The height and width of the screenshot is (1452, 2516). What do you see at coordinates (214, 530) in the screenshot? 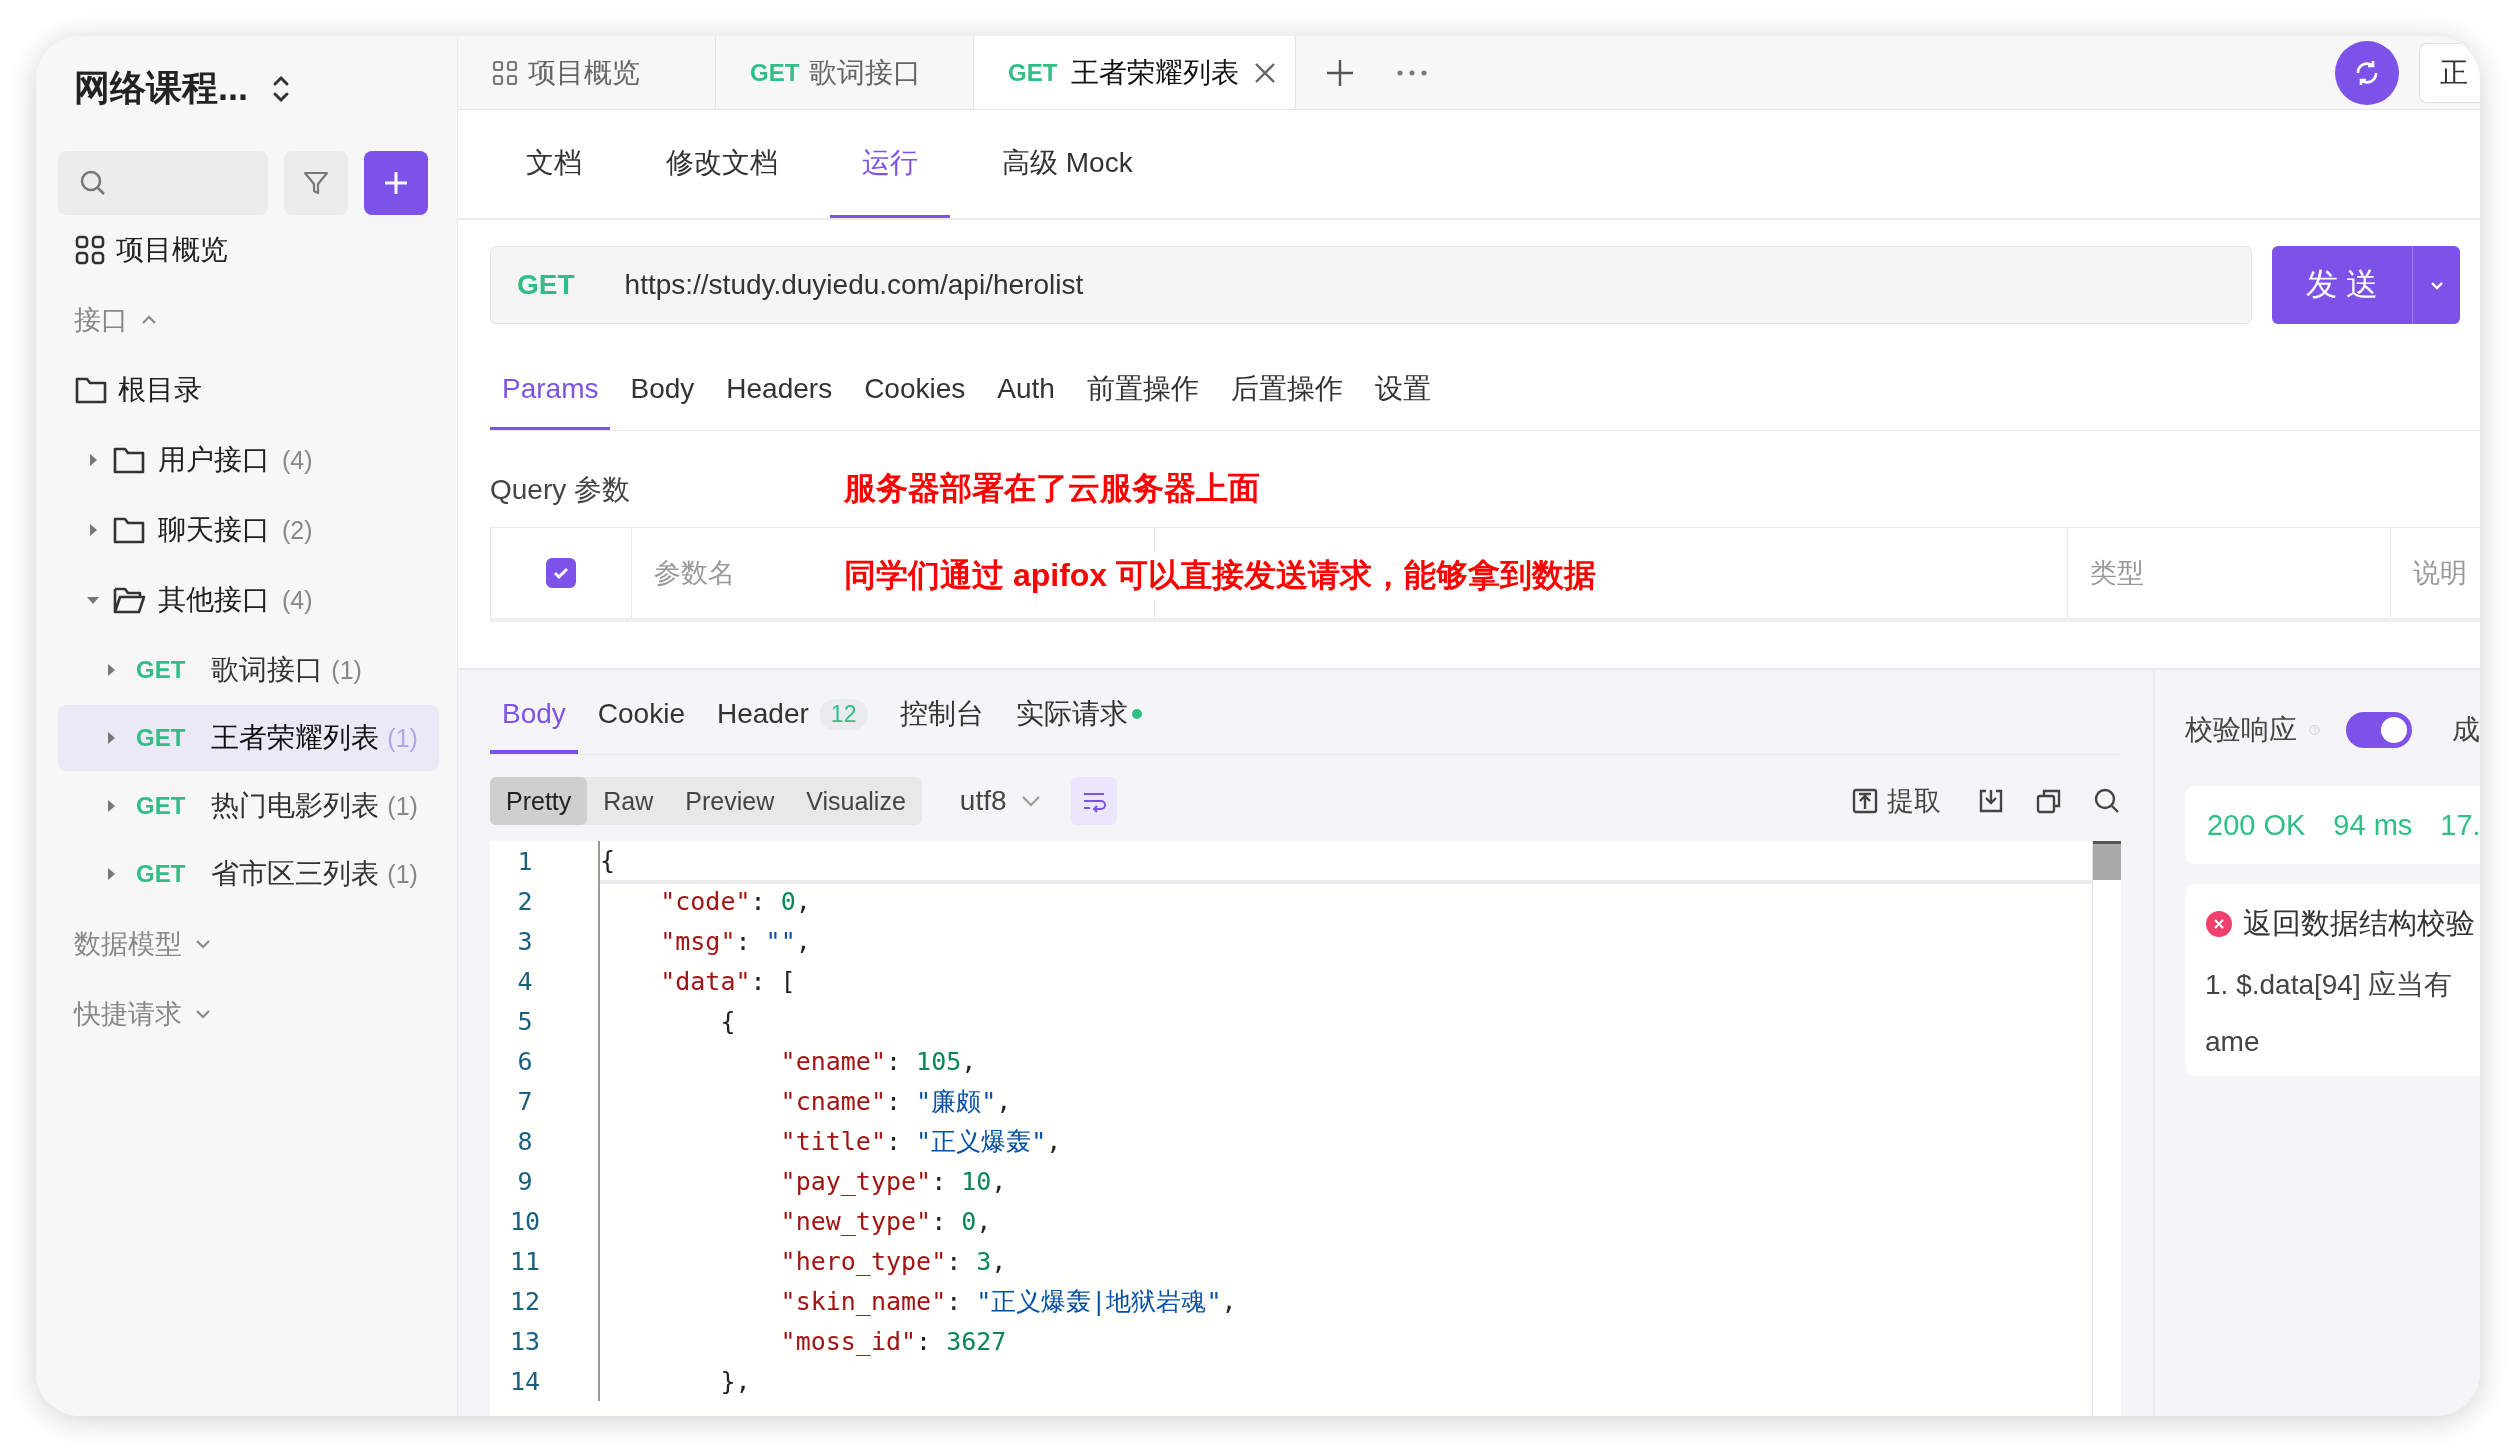
I see `folder-label: 聊天接口` at bounding box center [214, 530].